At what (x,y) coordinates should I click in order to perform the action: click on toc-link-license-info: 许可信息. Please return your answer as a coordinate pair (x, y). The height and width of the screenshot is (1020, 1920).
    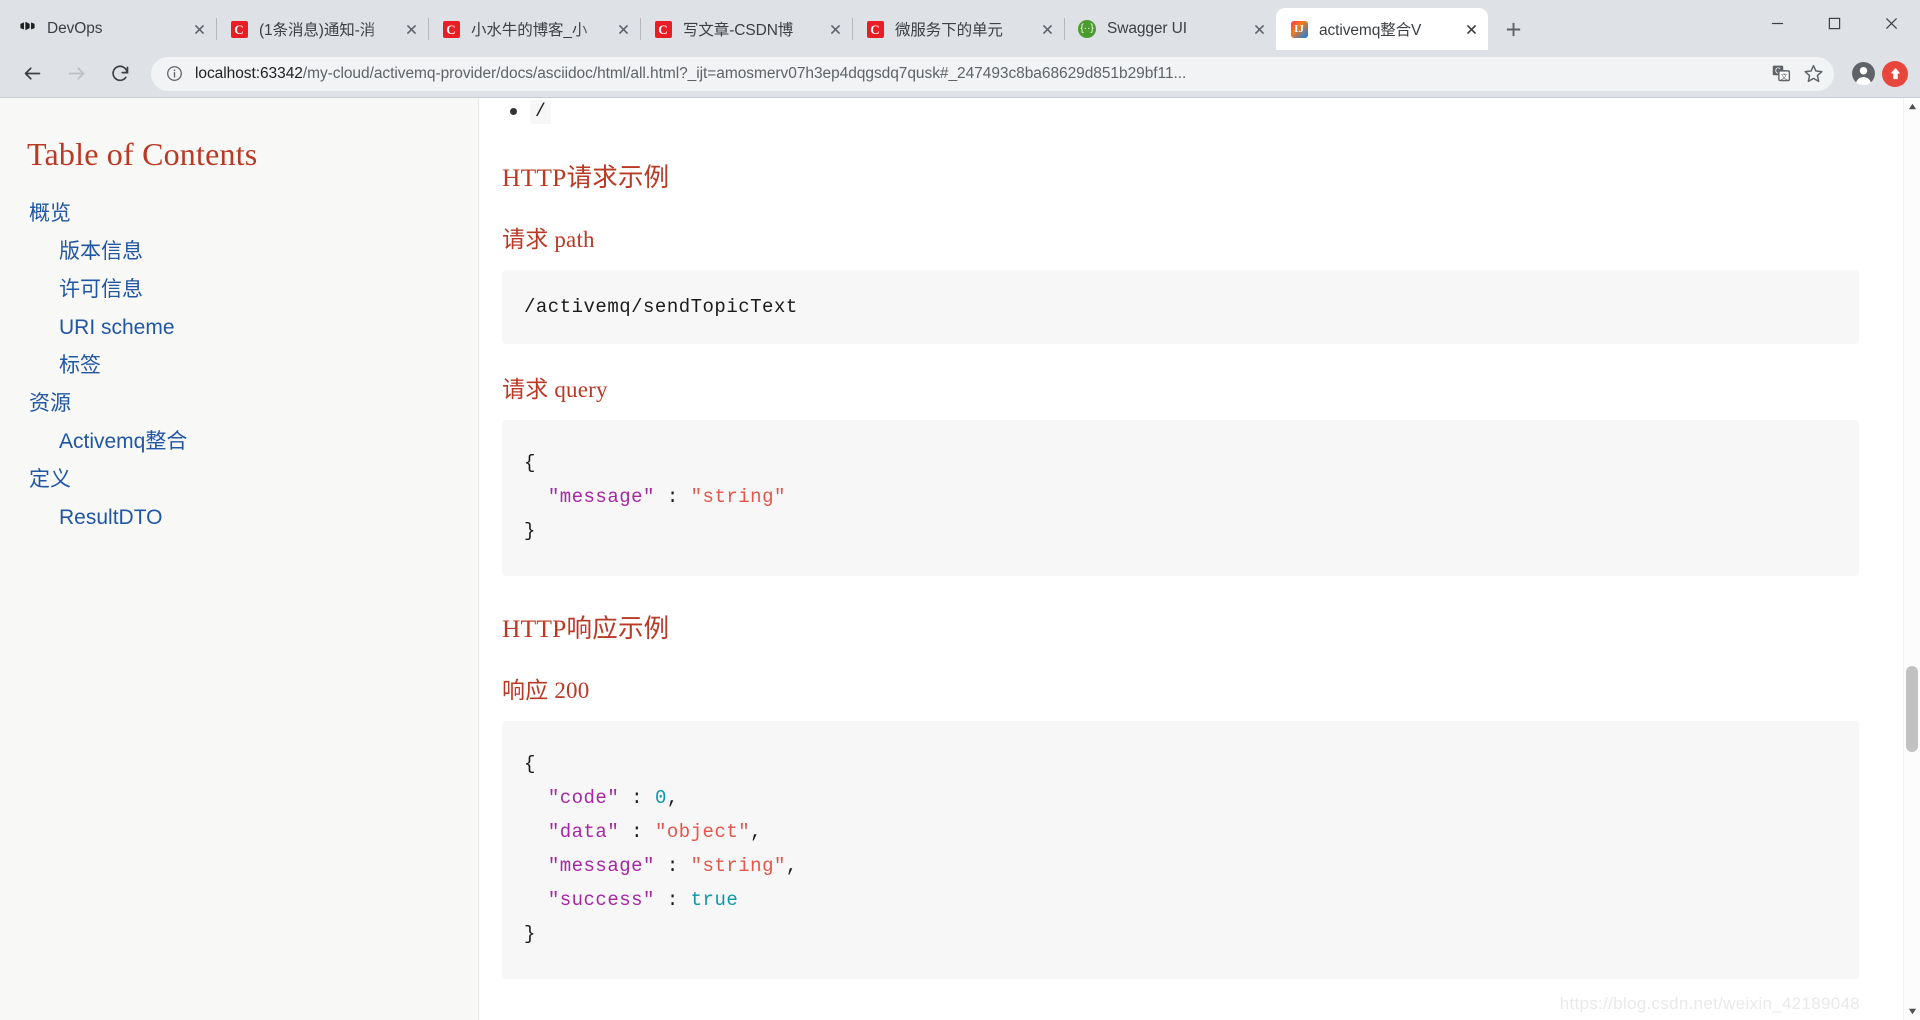
    Looking at the image, I should click on (85, 290).